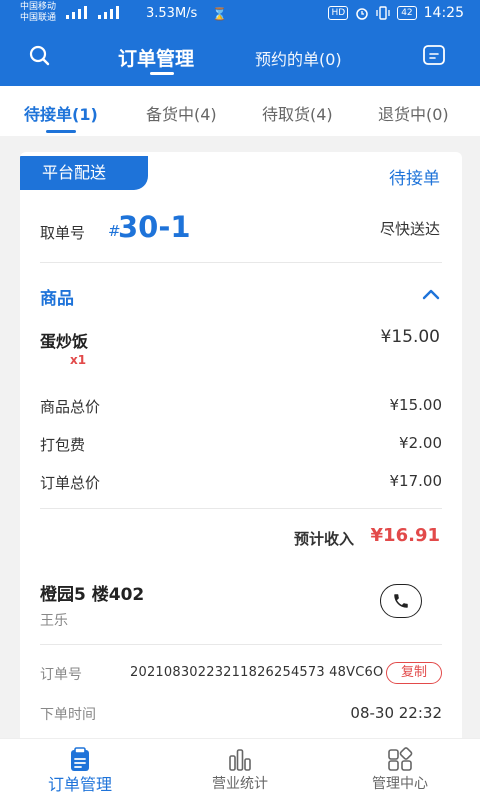 The image size is (480, 800). I want to click on order-number-label: 订单号, so click(61, 675).